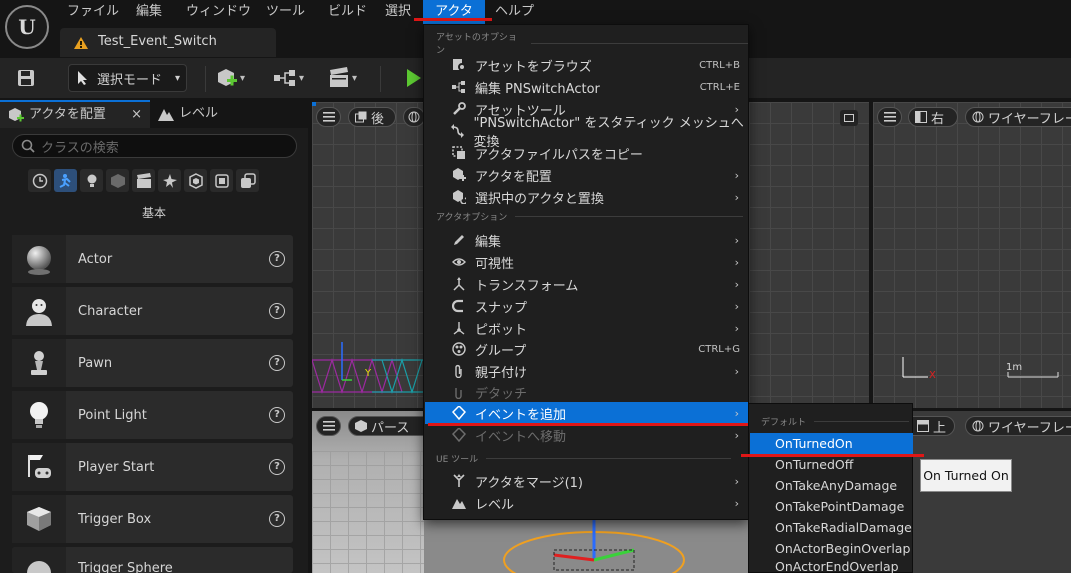 The width and height of the screenshot is (1071, 573). Describe the element at coordinates (586, 65) in the screenshot. I see `menu-browse-asset: アセットをブラウズ CTRL+B` at that location.